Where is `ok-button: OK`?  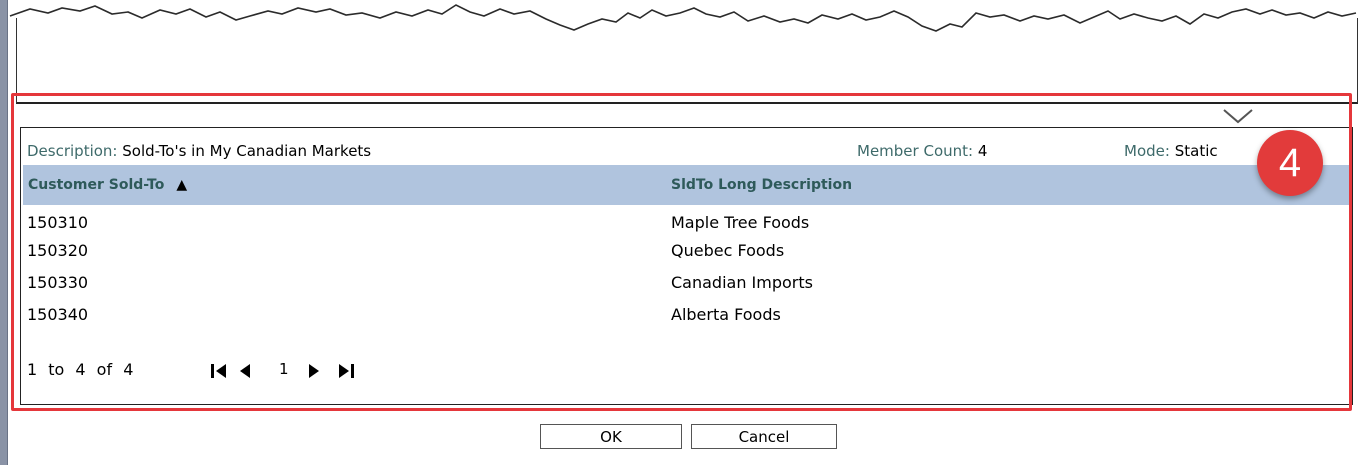
ok-button: OK is located at coordinates (611, 436).